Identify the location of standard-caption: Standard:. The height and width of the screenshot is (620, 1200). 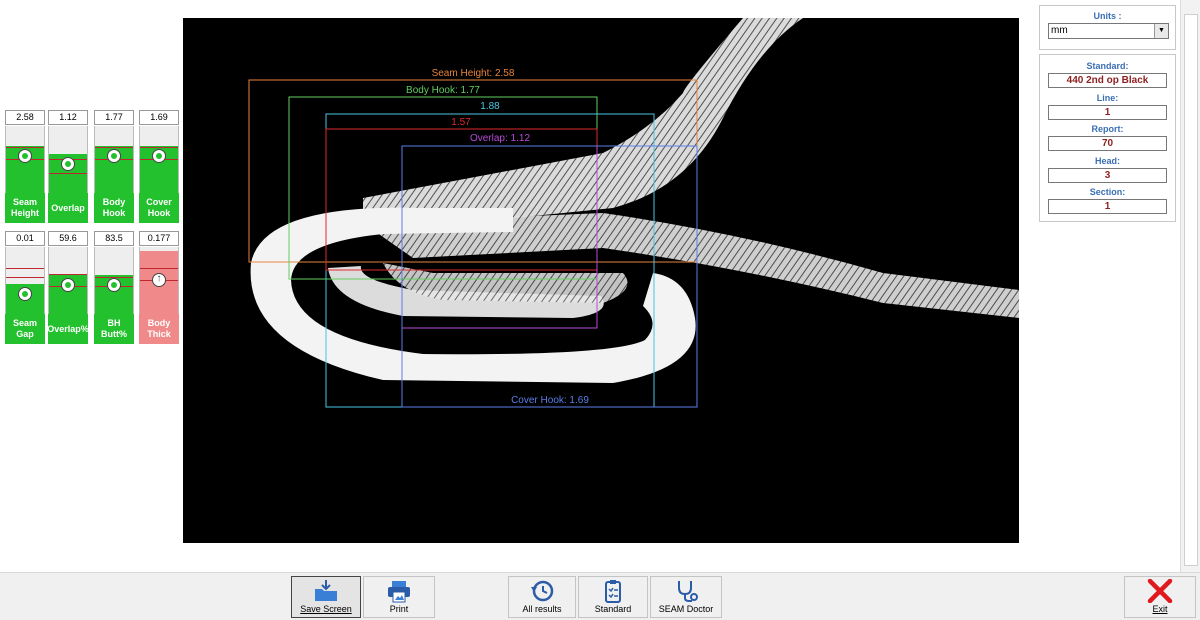
(1107, 66).